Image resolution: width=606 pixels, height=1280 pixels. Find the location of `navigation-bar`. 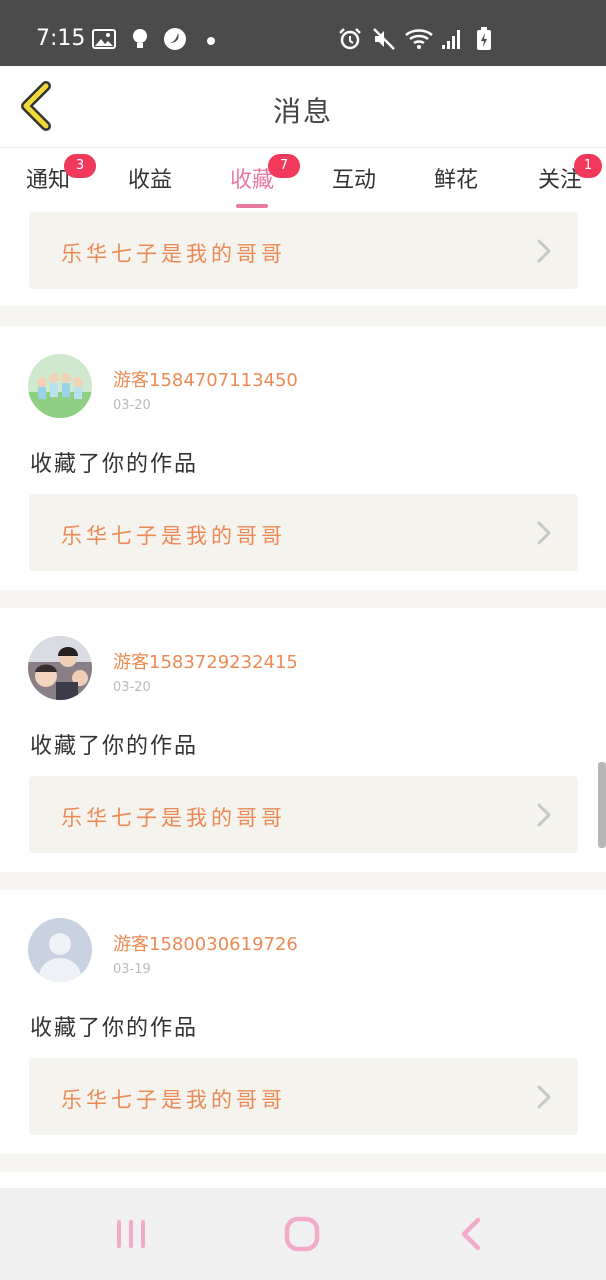

navigation-bar is located at coordinates (303, 1234).